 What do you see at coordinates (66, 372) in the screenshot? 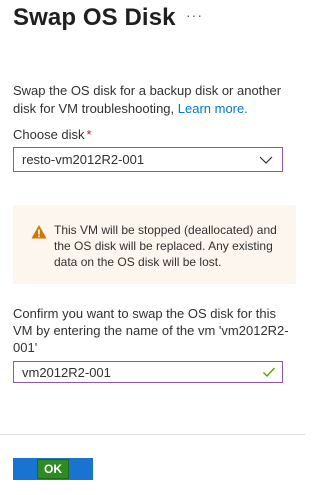
I see `confirm-vm-name-value: vm2012R2-001` at bounding box center [66, 372].